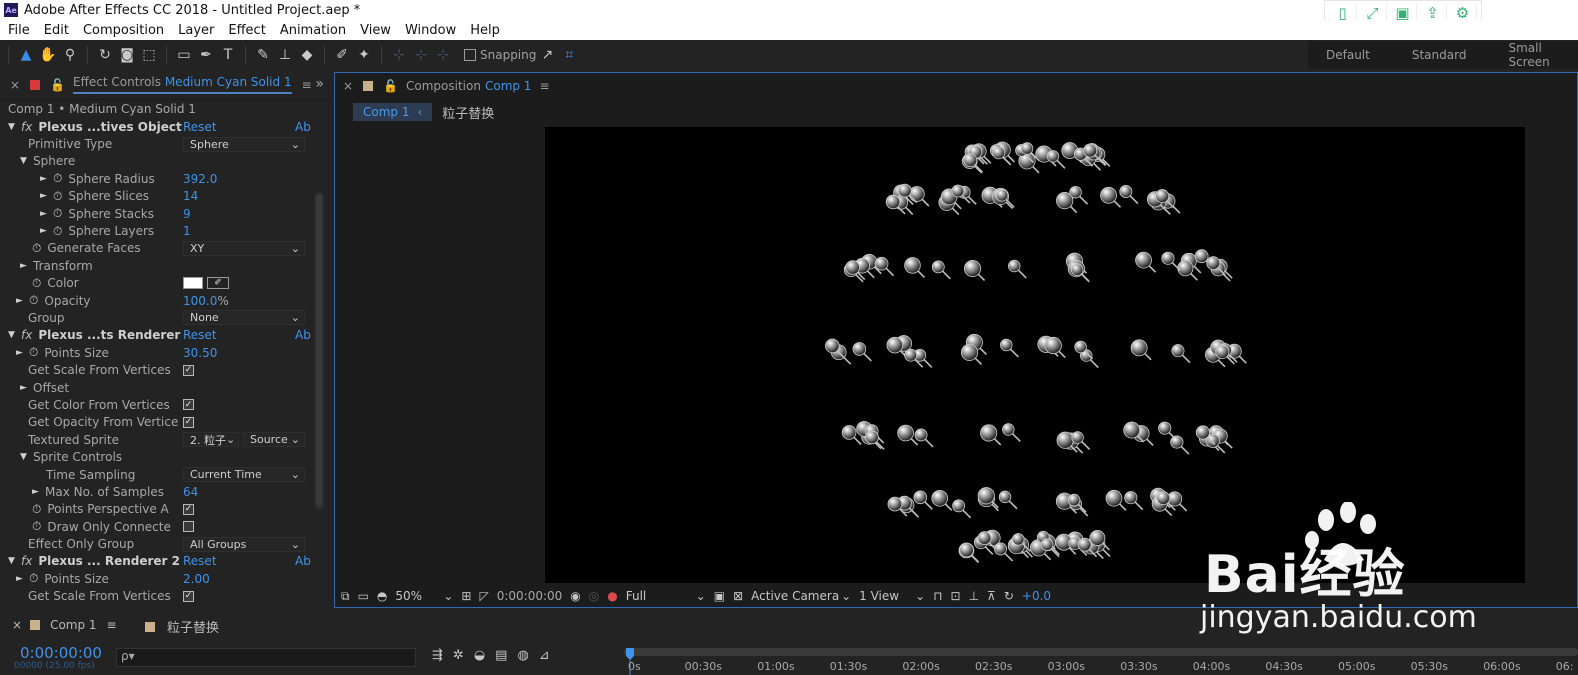 This screenshot has width=1578, height=675. I want to click on prop-value: 1, so click(187, 231).